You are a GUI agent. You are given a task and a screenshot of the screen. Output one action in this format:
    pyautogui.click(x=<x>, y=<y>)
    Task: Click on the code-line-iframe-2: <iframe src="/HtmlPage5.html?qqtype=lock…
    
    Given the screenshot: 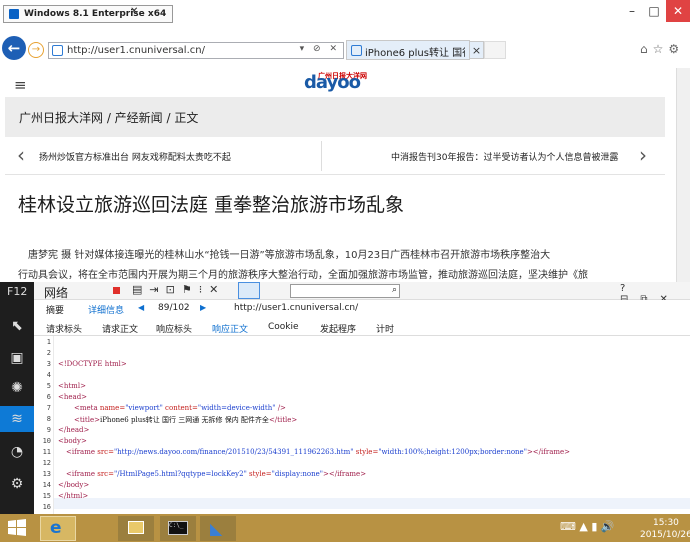 What is the action you would take?
    pyautogui.click(x=216, y=474)
    